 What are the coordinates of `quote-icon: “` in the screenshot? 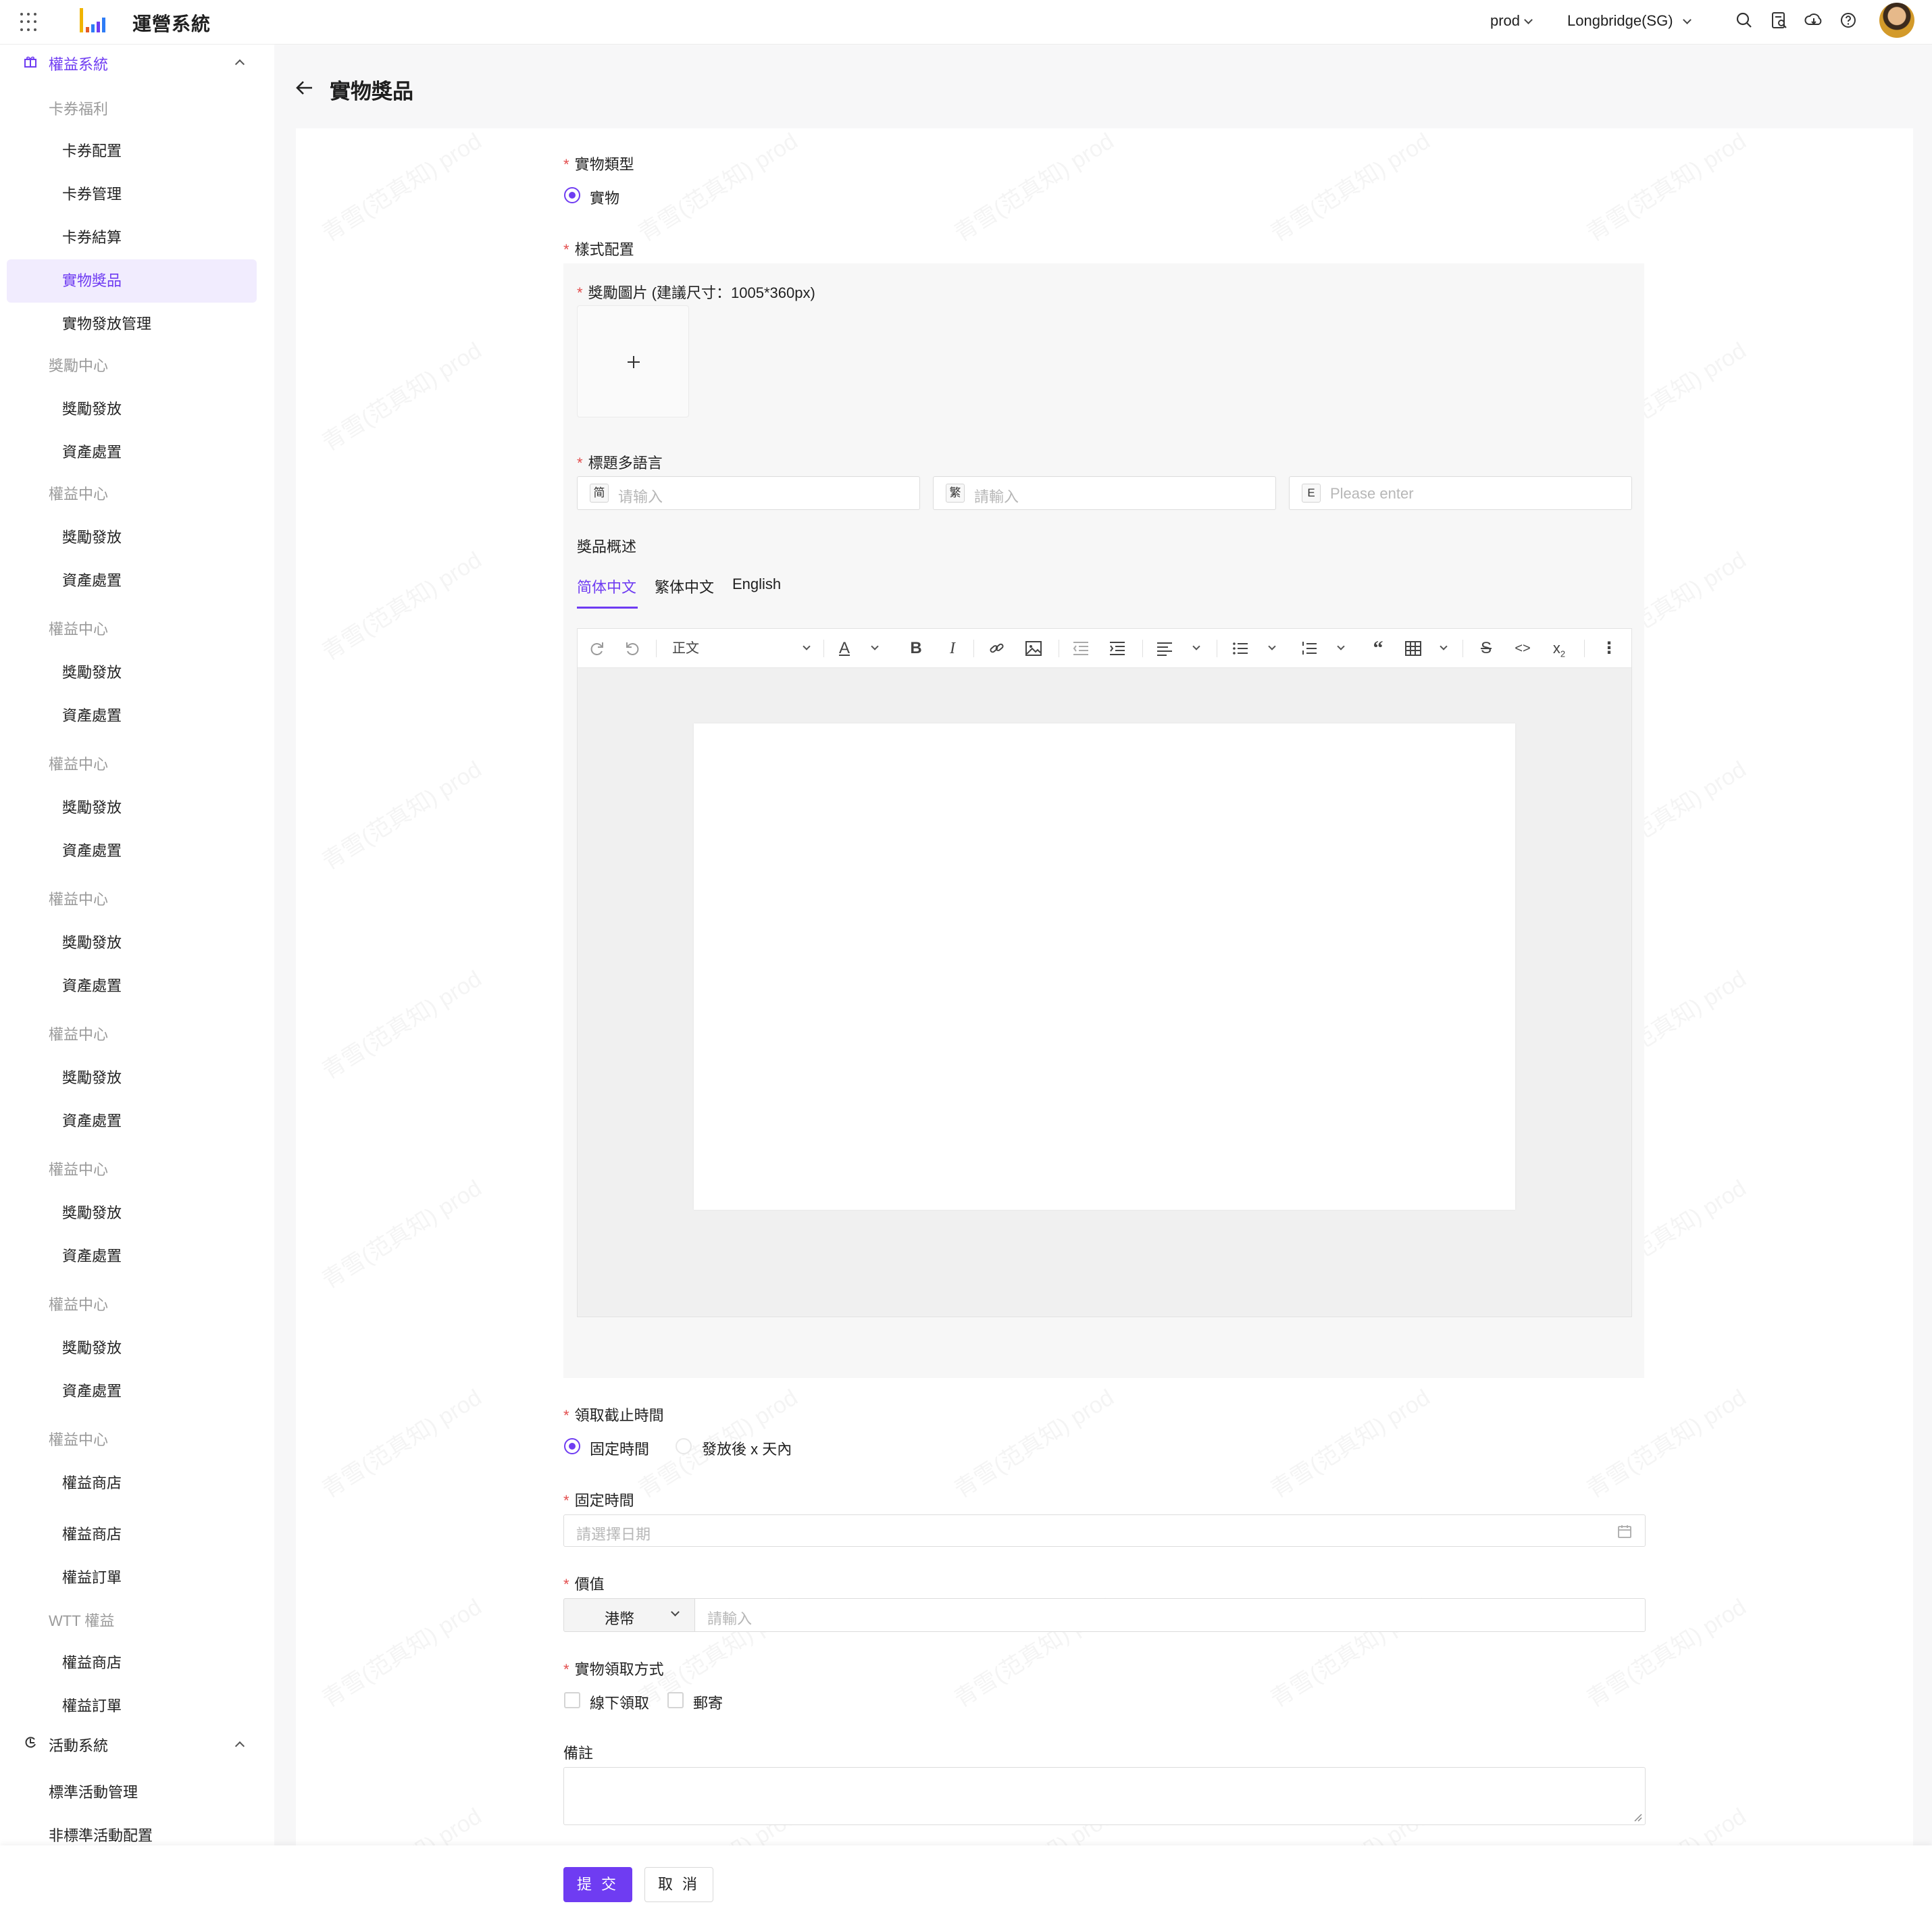 It's located at (1378, 648).